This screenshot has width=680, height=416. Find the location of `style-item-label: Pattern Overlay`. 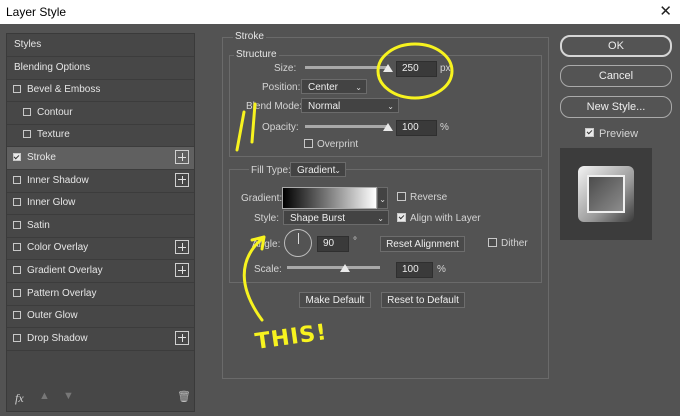

style-item-label: Pattern Overlay is located at coordinates (62, 293).